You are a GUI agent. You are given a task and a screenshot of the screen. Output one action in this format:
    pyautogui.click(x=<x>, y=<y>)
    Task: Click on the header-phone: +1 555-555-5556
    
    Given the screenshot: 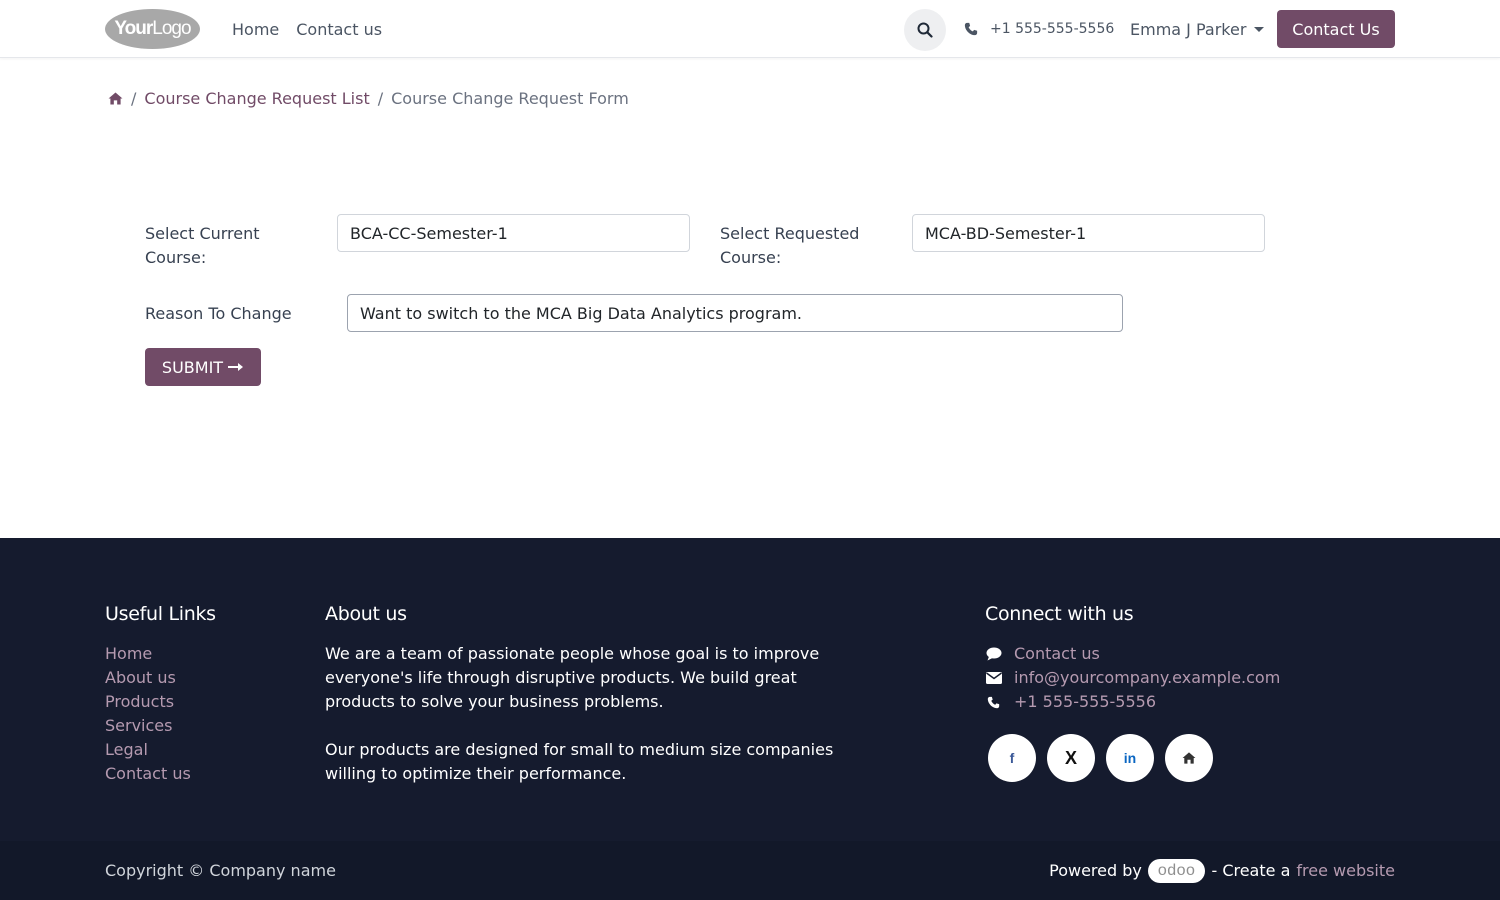 What is the action you would take?
    pyautogui.click(x=1039, y=29)
    